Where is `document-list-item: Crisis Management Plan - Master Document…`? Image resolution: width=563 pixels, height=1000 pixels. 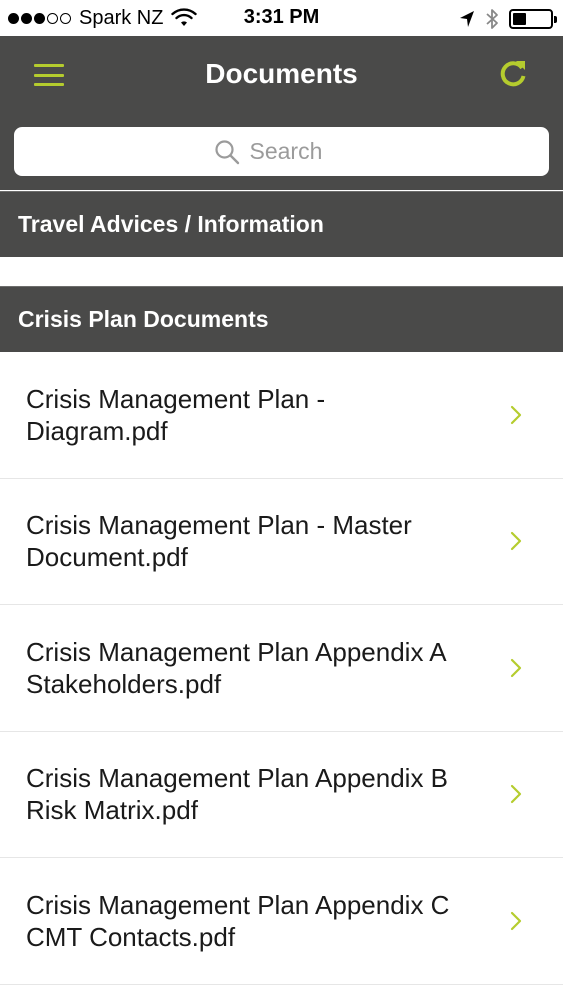 document-list-item: Crisis Management Plan - Master Document… is located at coordinates (281, 542).